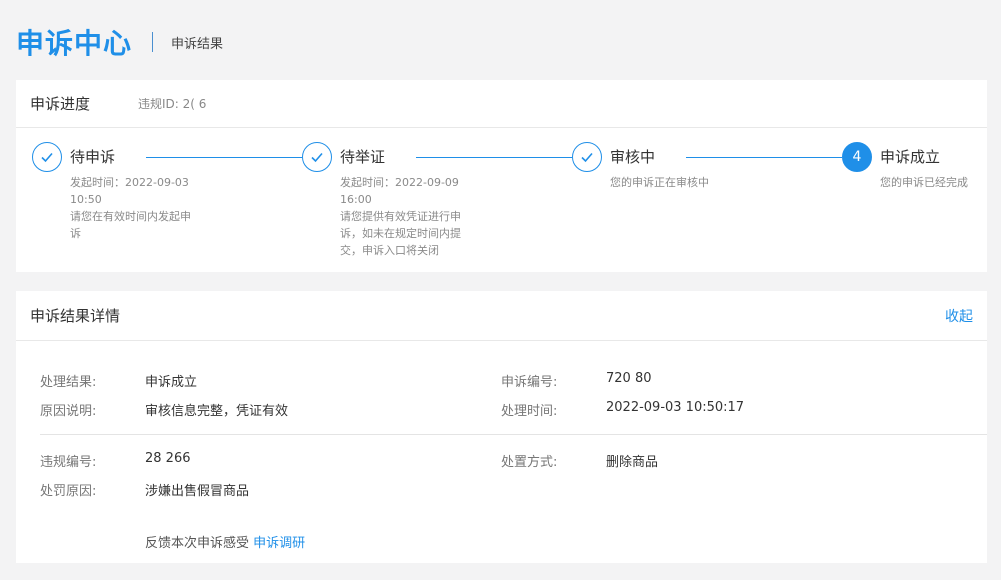  Describe the element at coordinates (279, 543) in the screenshot. I see `feedback-survey-link: 申诉调研` at that location.